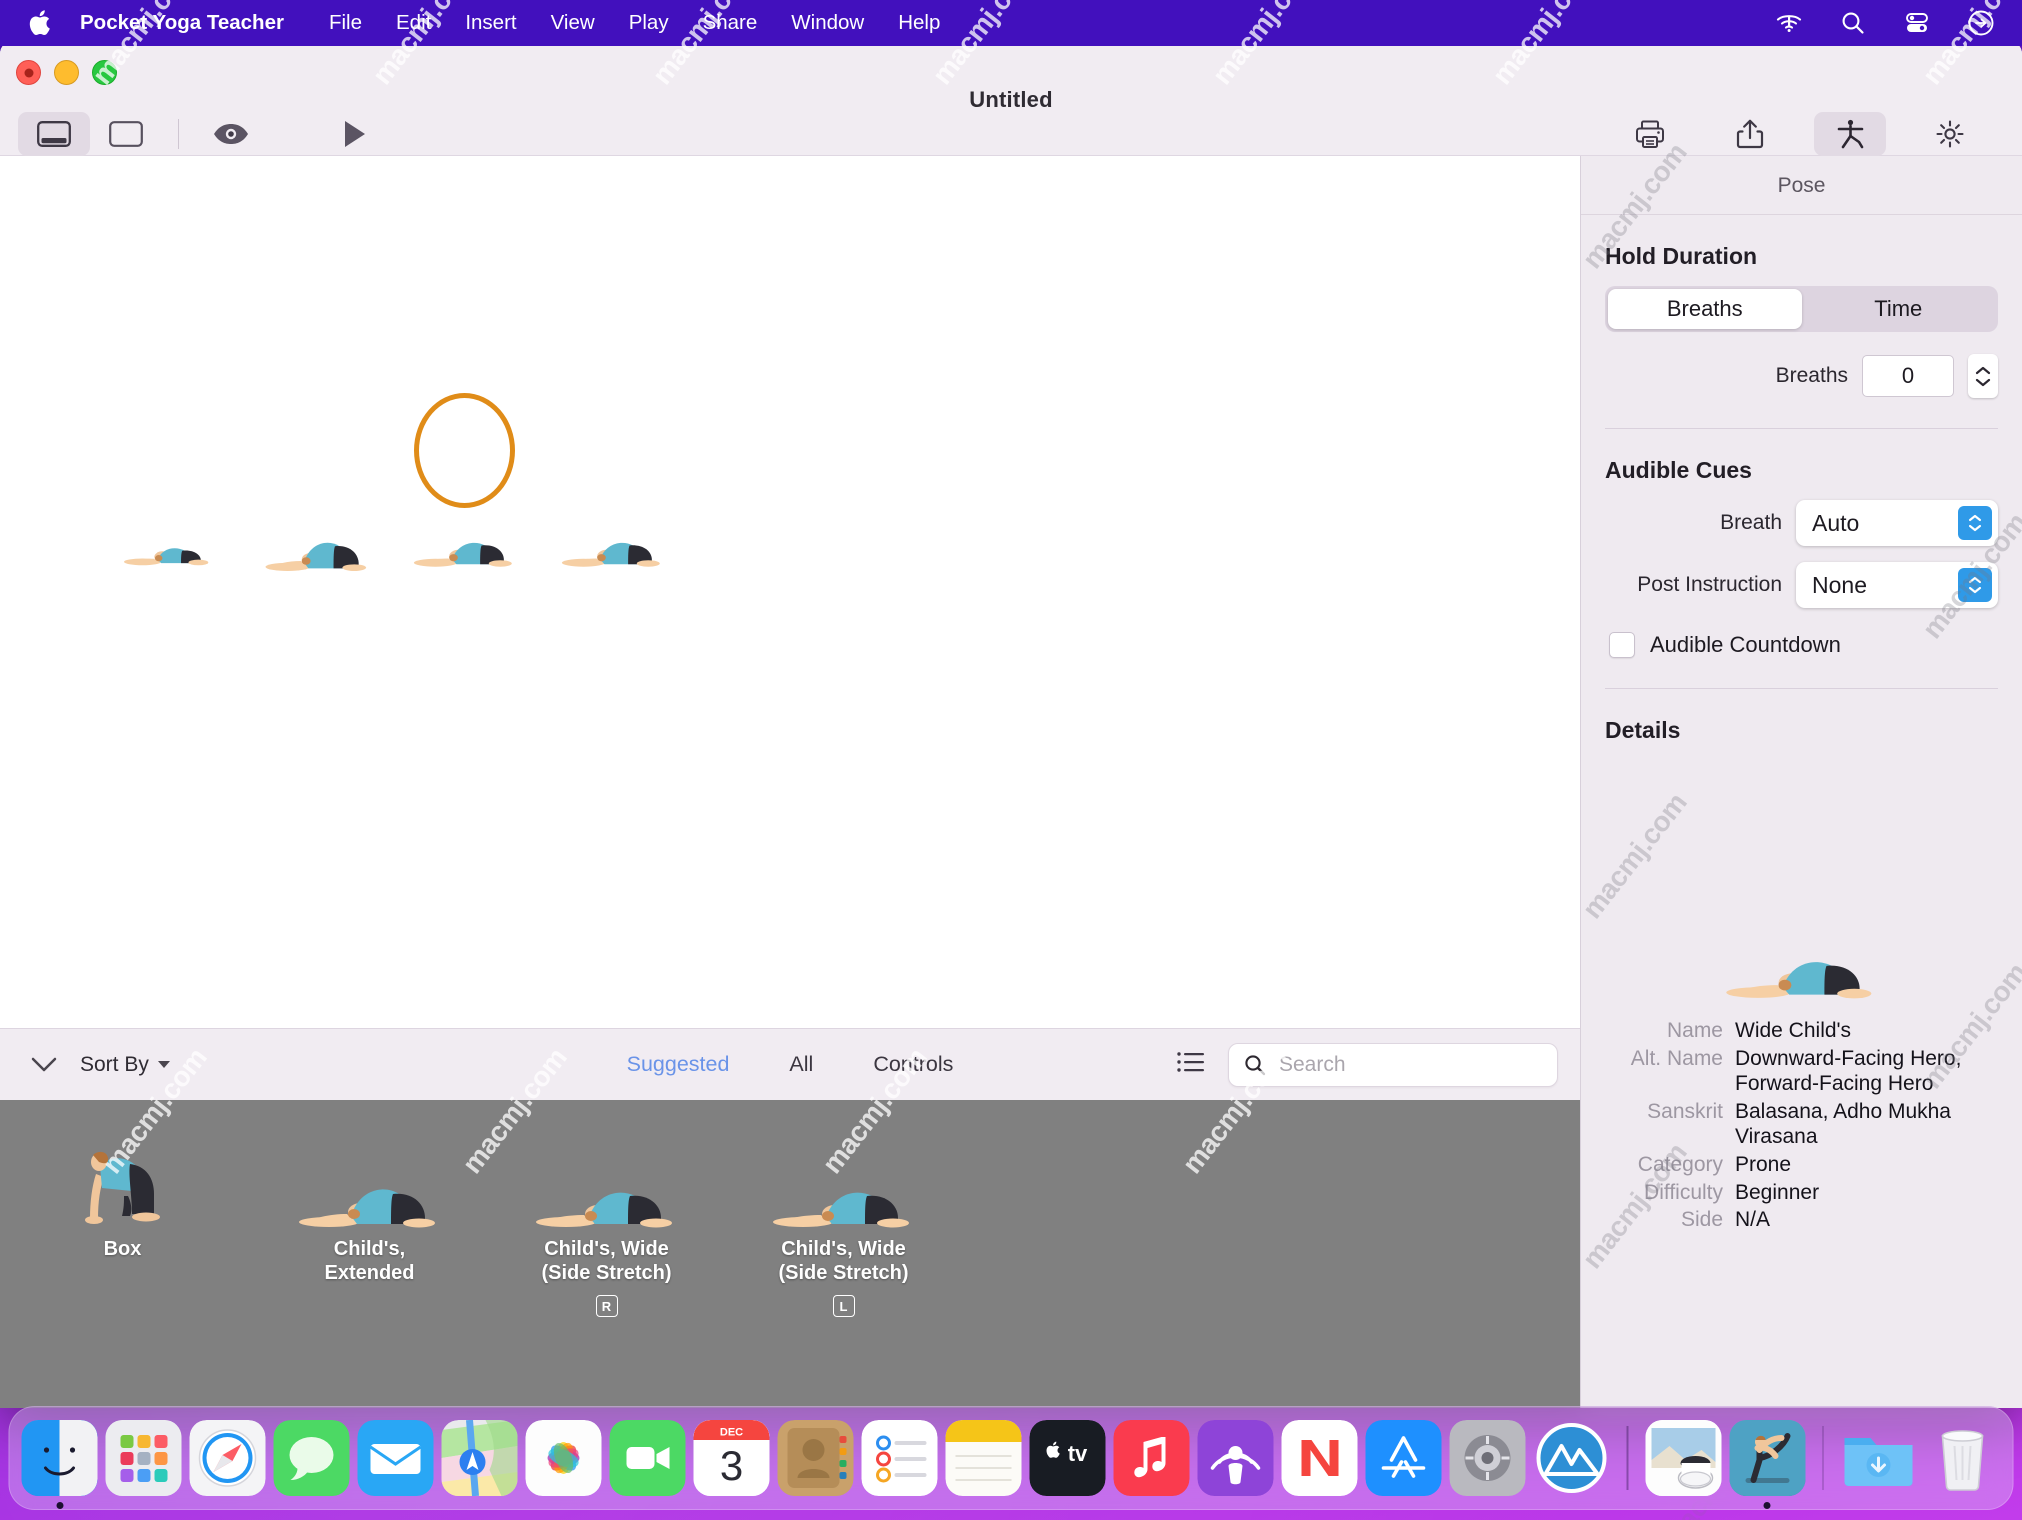 The image size is (2022, 1520). What do you see at coordinates (41, 23) in the screenshot?
I see `apple-menu-icon` at bounding box center [41, 23].